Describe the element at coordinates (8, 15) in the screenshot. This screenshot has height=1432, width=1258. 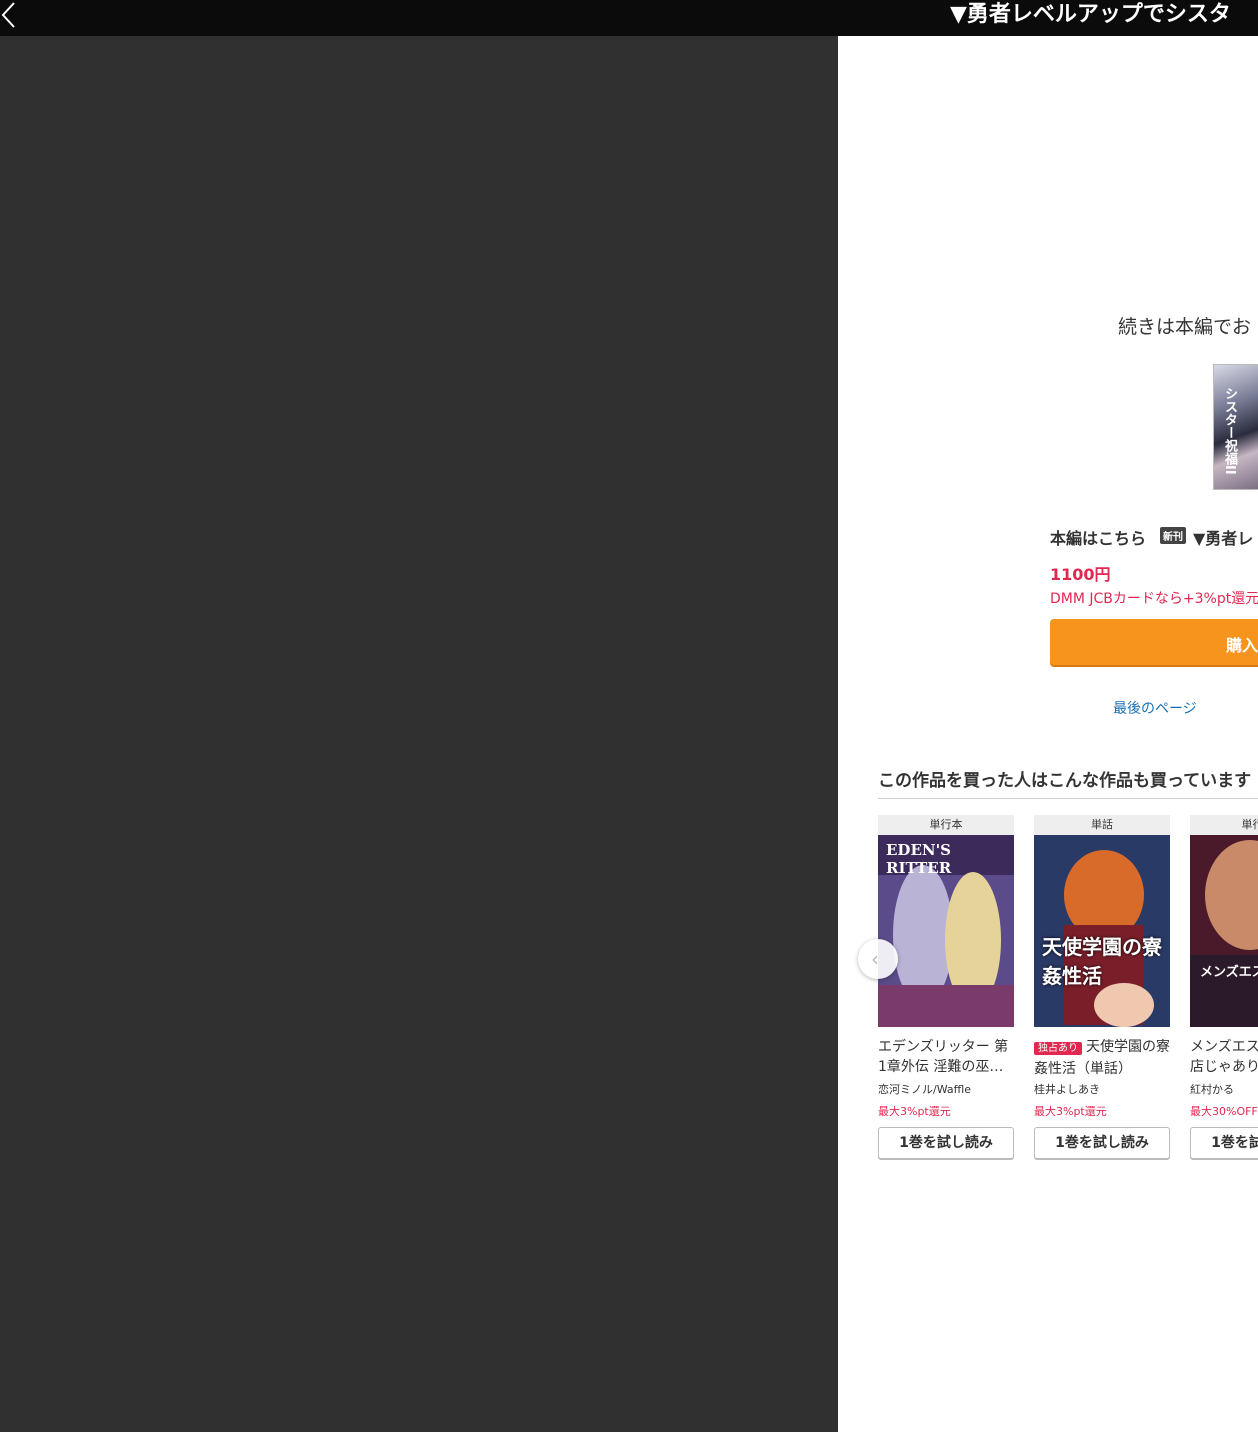
I see `chevron-left-icon` at that location.